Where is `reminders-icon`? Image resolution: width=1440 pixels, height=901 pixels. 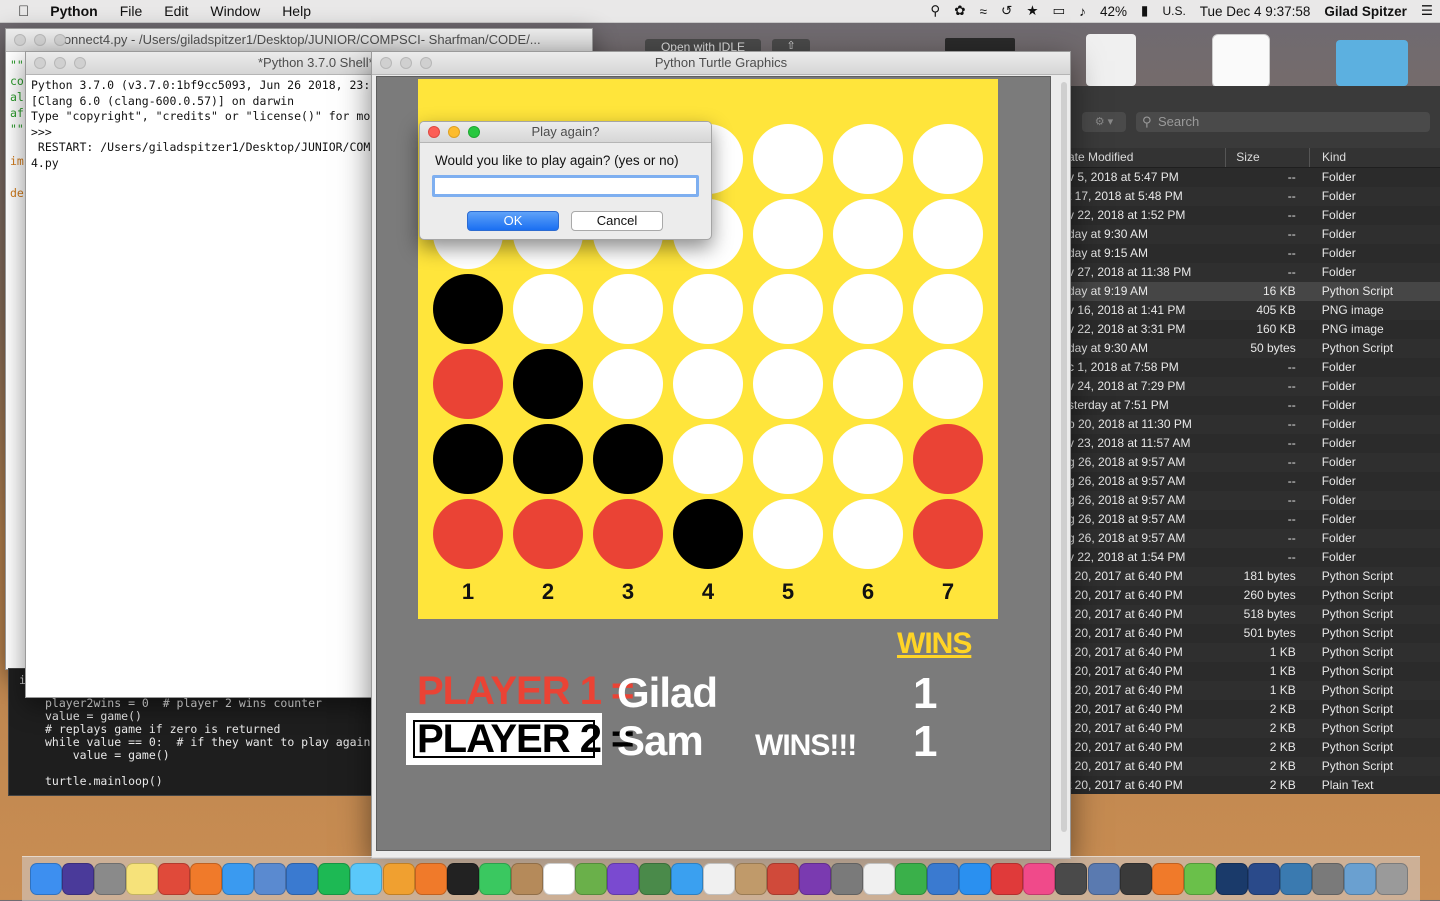 reminders-icon is located at coordinates (718, 879).